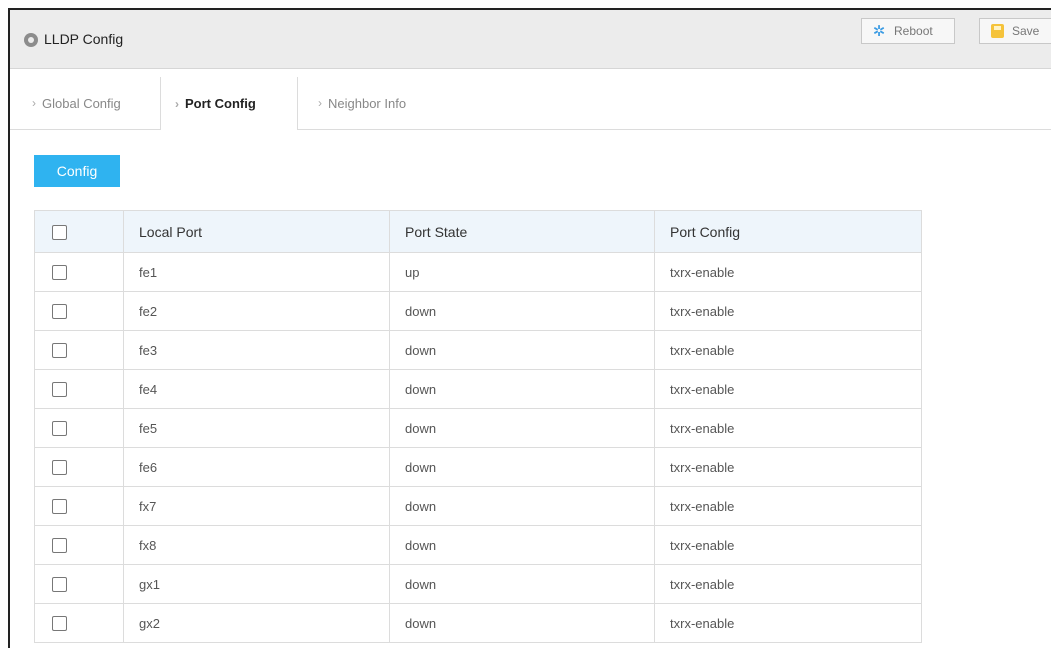 This screenshot has width=1051, height=648. What do you see at coordinates (256, 584) in the screenshot?
I see `local-port-cell: gx1` at bounding box center [256, 584].